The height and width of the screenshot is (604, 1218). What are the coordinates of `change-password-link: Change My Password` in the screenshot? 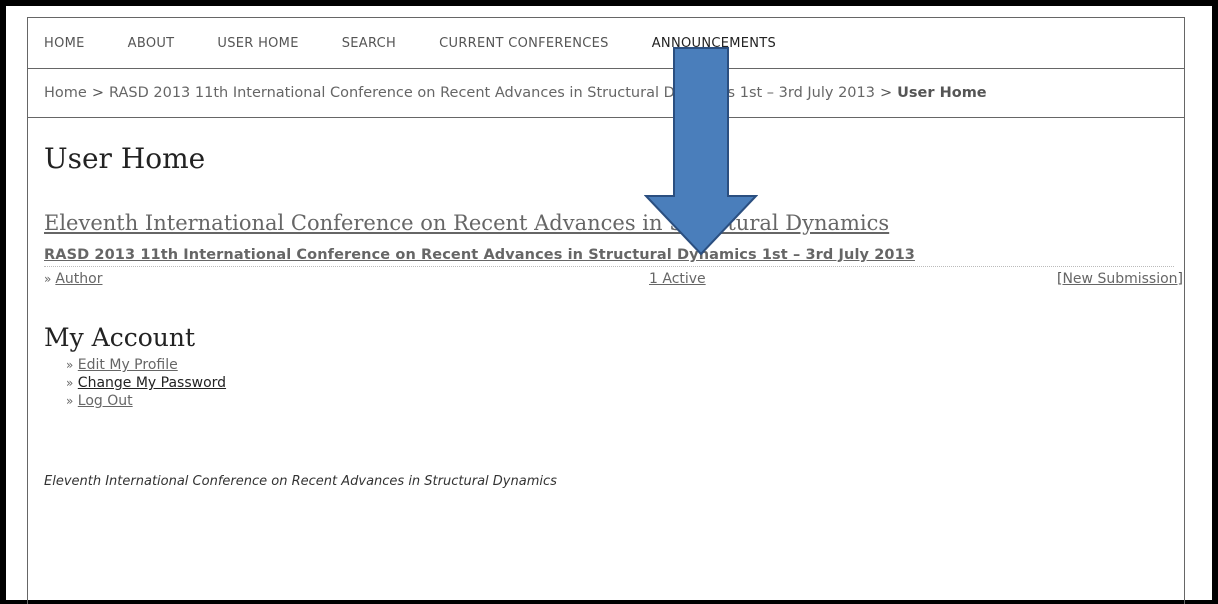 It's located at (152, 383).